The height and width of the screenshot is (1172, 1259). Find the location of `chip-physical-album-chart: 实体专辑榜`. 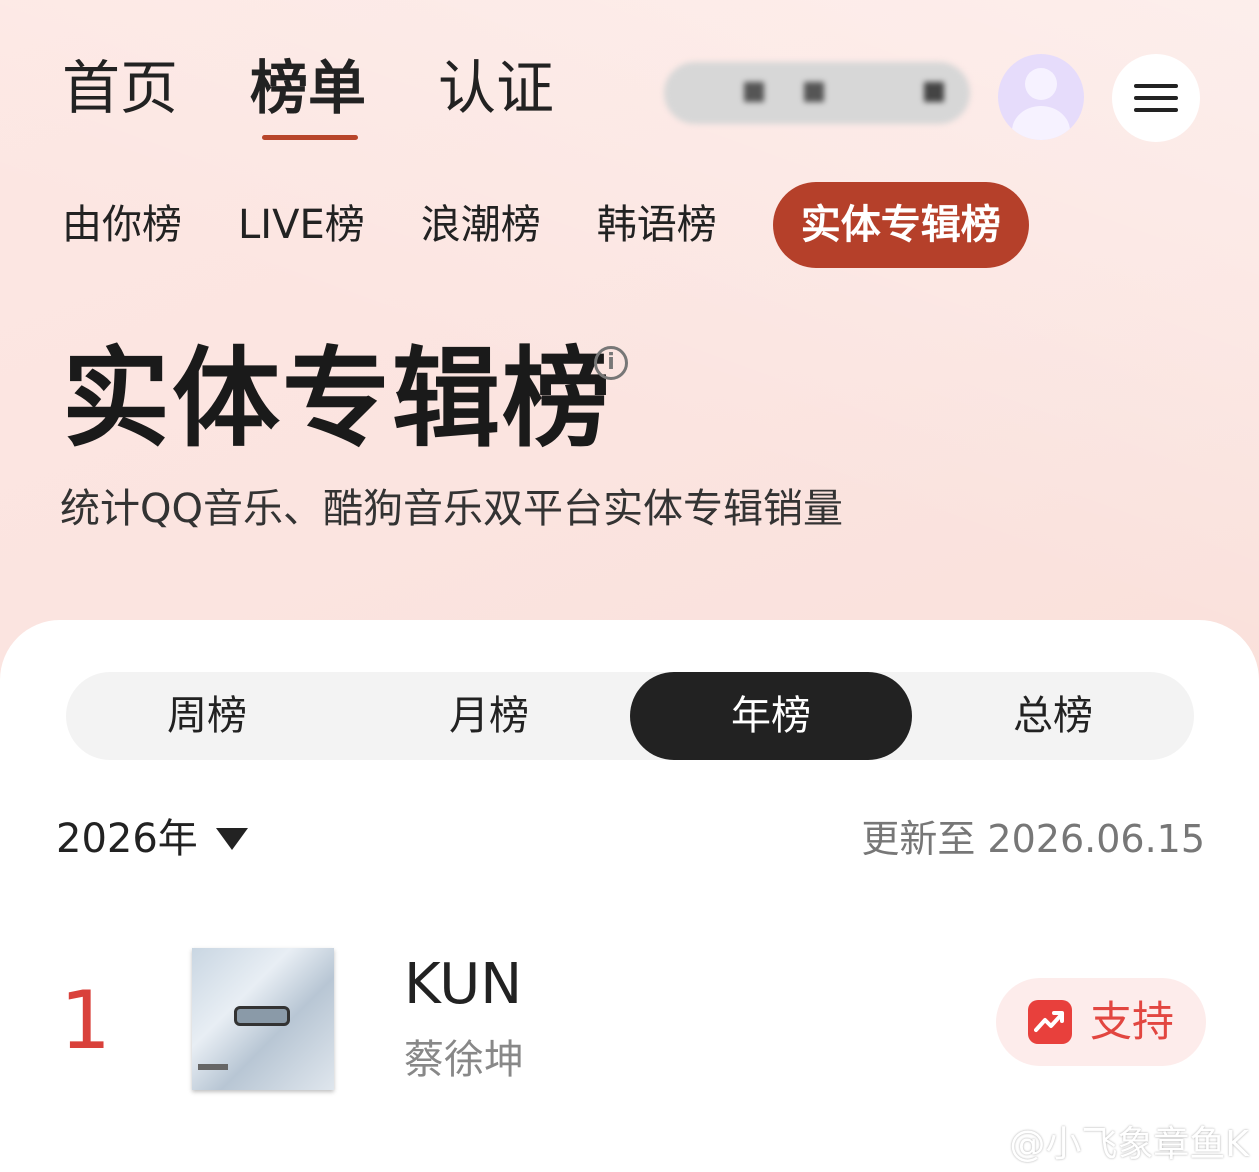

chip-physical-album-chart: 实体专辑榜 is located at coordinates (900, 225).